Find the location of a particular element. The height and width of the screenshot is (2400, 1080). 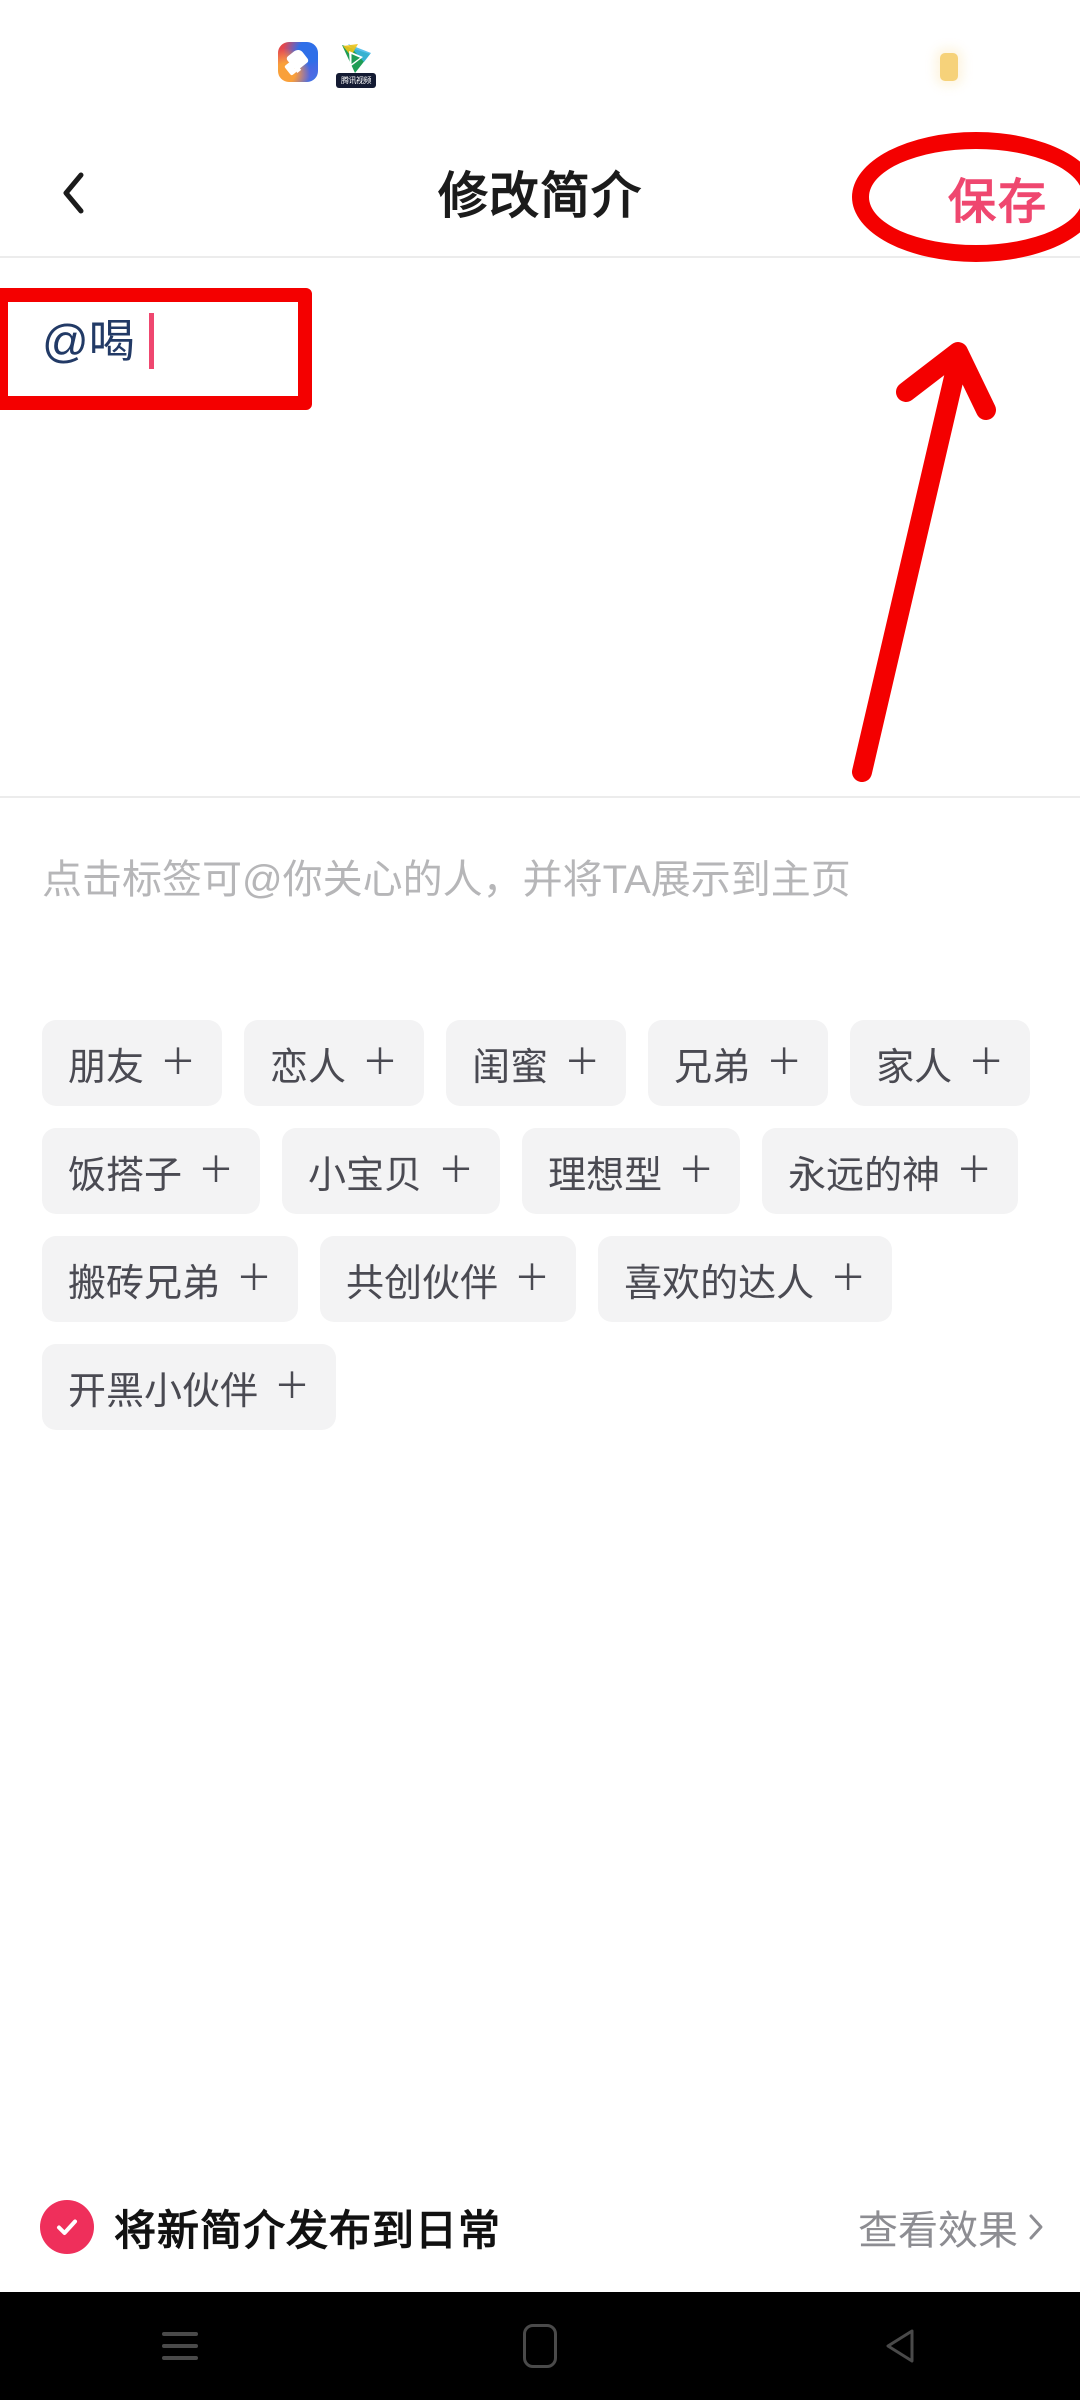

tencent-video-icon: 腾讯视频 is located at coordinates (356, 65).